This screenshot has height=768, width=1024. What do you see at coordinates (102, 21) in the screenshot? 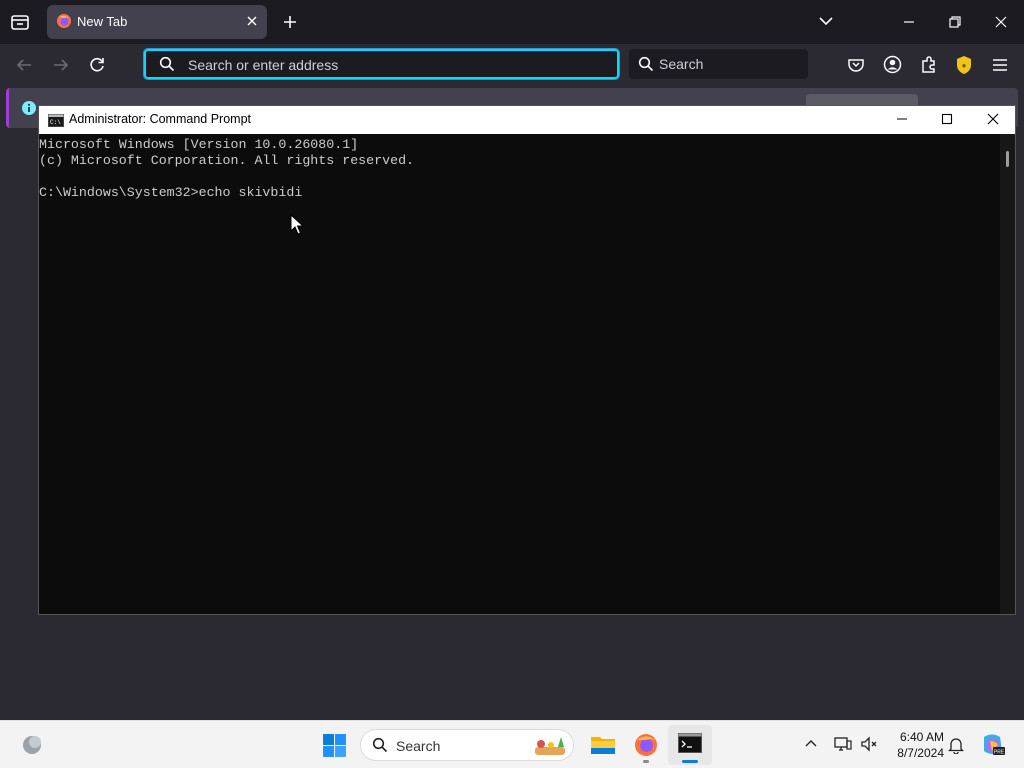
I see `tab-title: New Tab` at bounding box center [102, 21].